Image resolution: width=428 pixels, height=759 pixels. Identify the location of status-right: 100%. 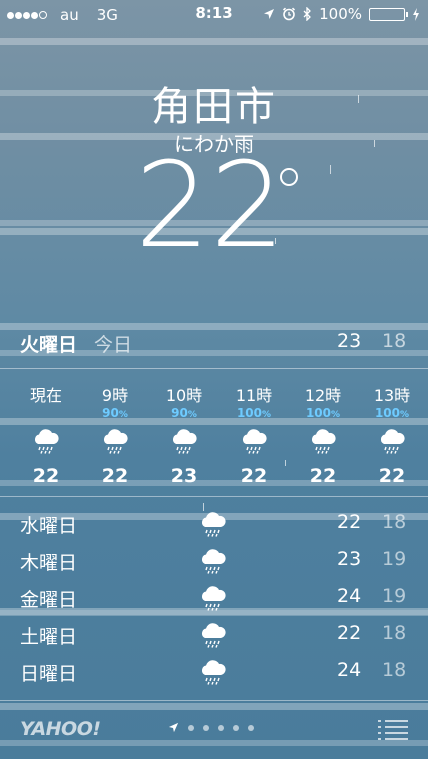
(341, 14).